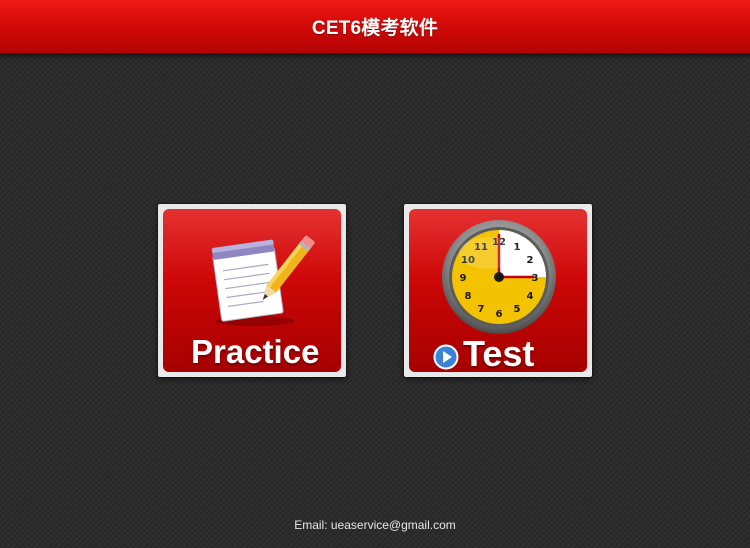 This screenshot has height=548, width=750. Describe the element at coordinates (517, 309) in the screenshot. I see `svg-text: 5` at that location.